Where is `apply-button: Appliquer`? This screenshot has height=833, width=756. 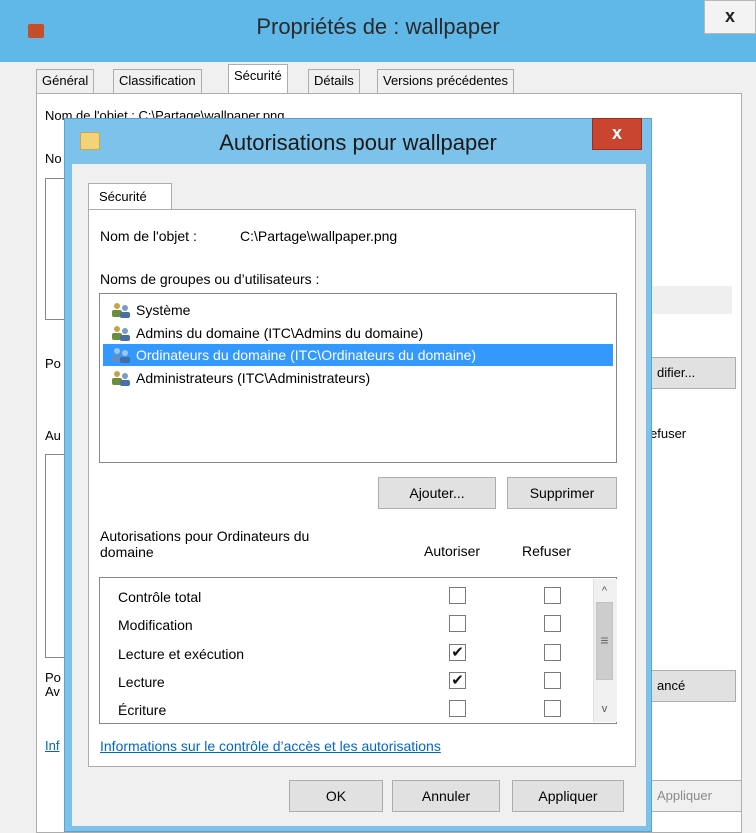 apply-button: Appliquer is located at coordinates (568, 796).